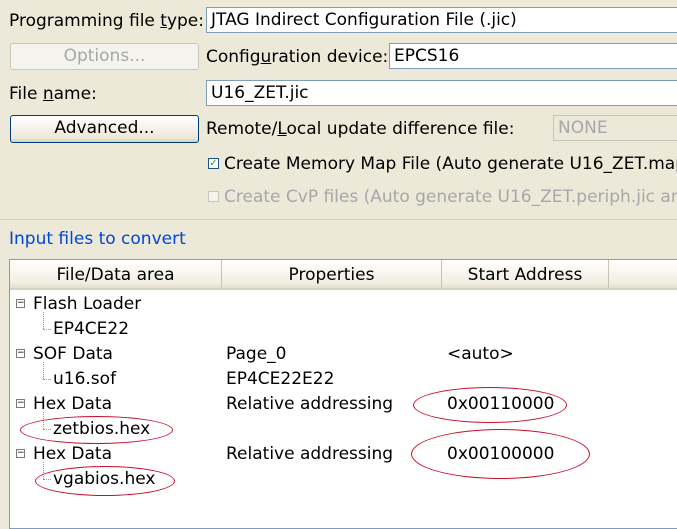  Describe the element at coordinates (91, 329) in the screenshot. I see `table-row-name: EP4CE22` at that location.